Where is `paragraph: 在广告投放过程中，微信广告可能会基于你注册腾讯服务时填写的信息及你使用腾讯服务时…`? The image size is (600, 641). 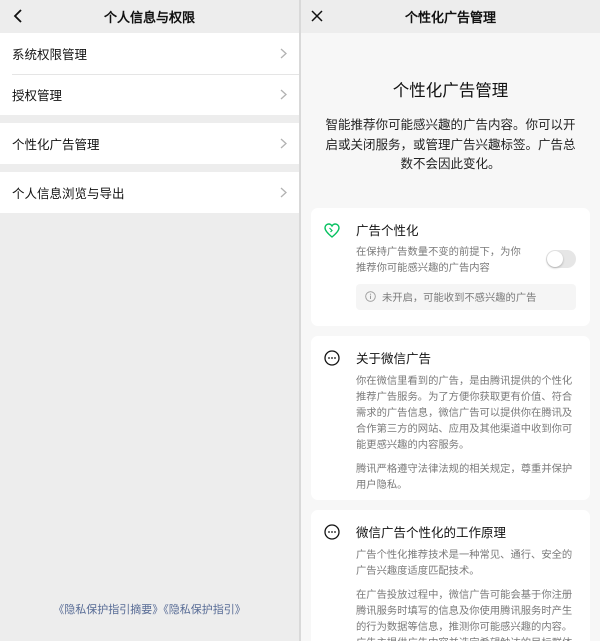
paragraph: 在广告投放过程中，微信广告可能会基于你注册腾讯服务时填写的信息及你使用腾讯服务时… is located at coordinates (464, 614).